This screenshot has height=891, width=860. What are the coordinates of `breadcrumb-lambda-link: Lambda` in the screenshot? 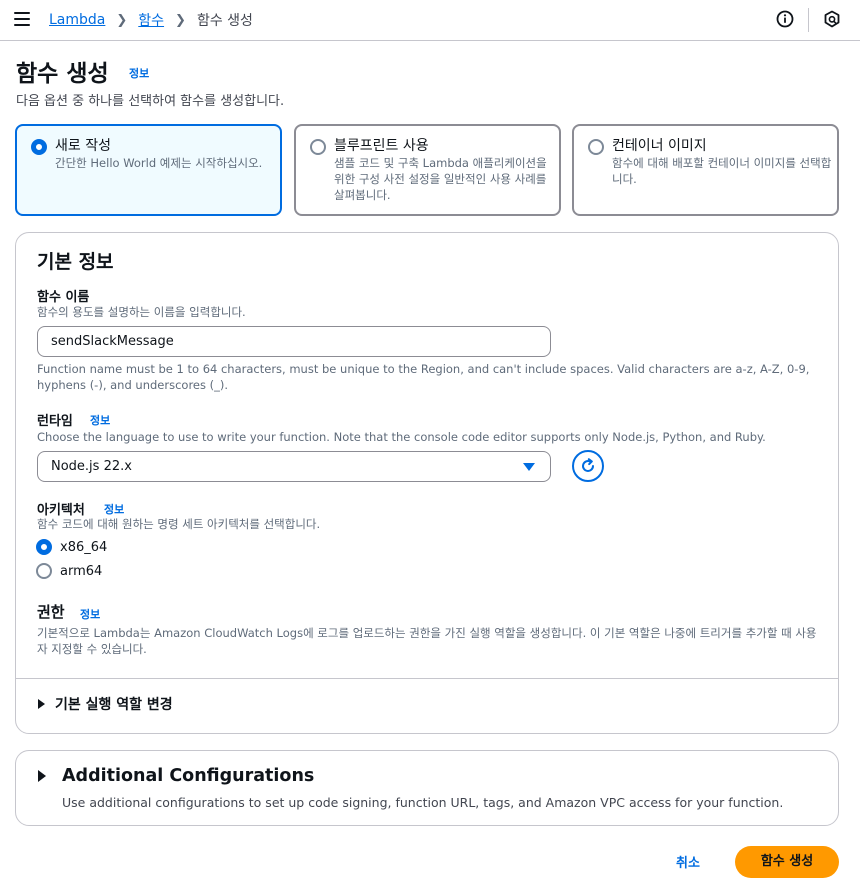 It's located at (77, 20).